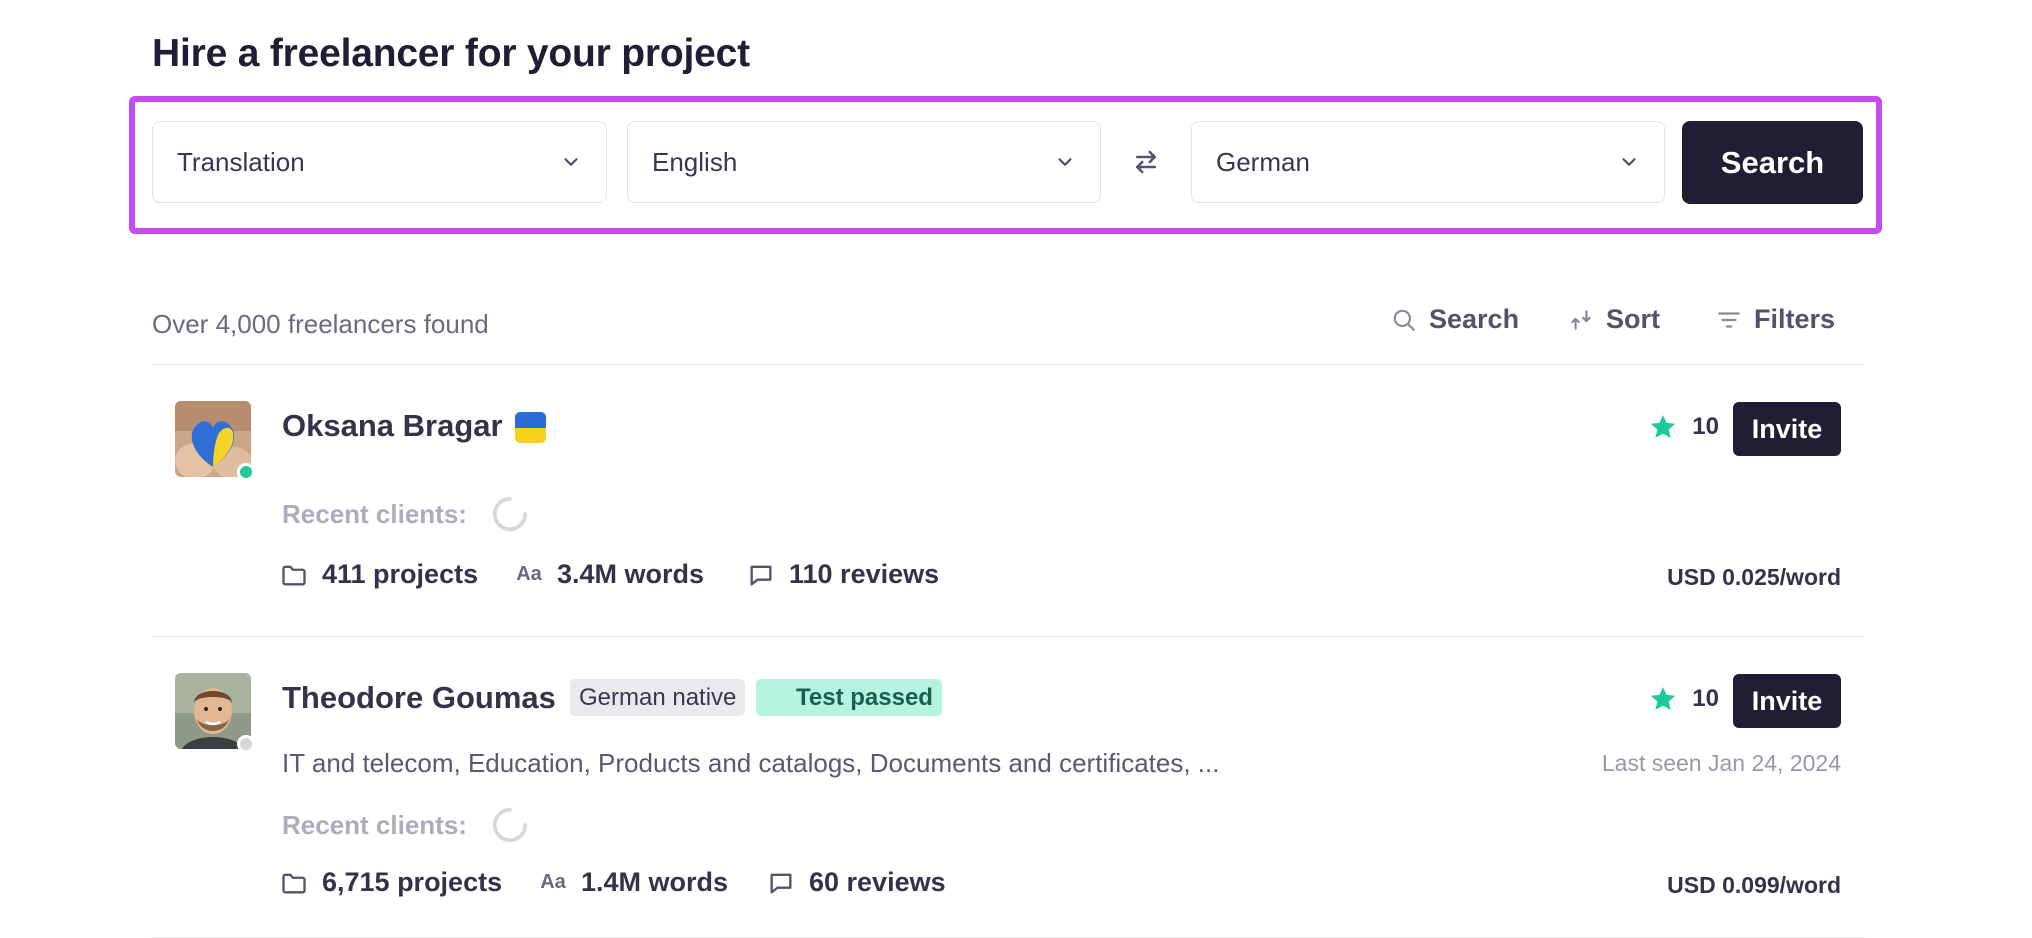 The height and width of the screenshot is (938, 2032). I want to click on results-count: Over 4,000 freelancers found, so click(320, 324).